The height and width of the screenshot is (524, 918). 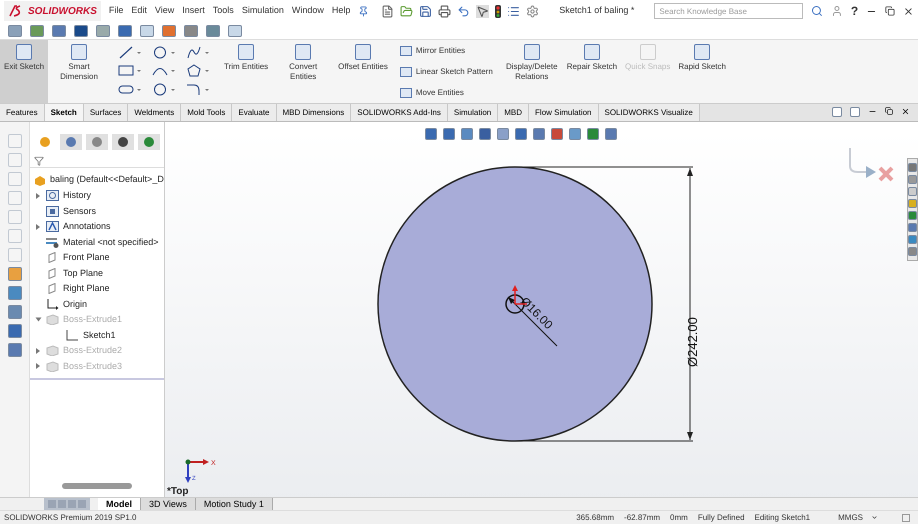 What do you see at coordinates (64, 112) in the screenshot?
I see `ribbon-tab: Sketch` at bounding box center [64, 112].